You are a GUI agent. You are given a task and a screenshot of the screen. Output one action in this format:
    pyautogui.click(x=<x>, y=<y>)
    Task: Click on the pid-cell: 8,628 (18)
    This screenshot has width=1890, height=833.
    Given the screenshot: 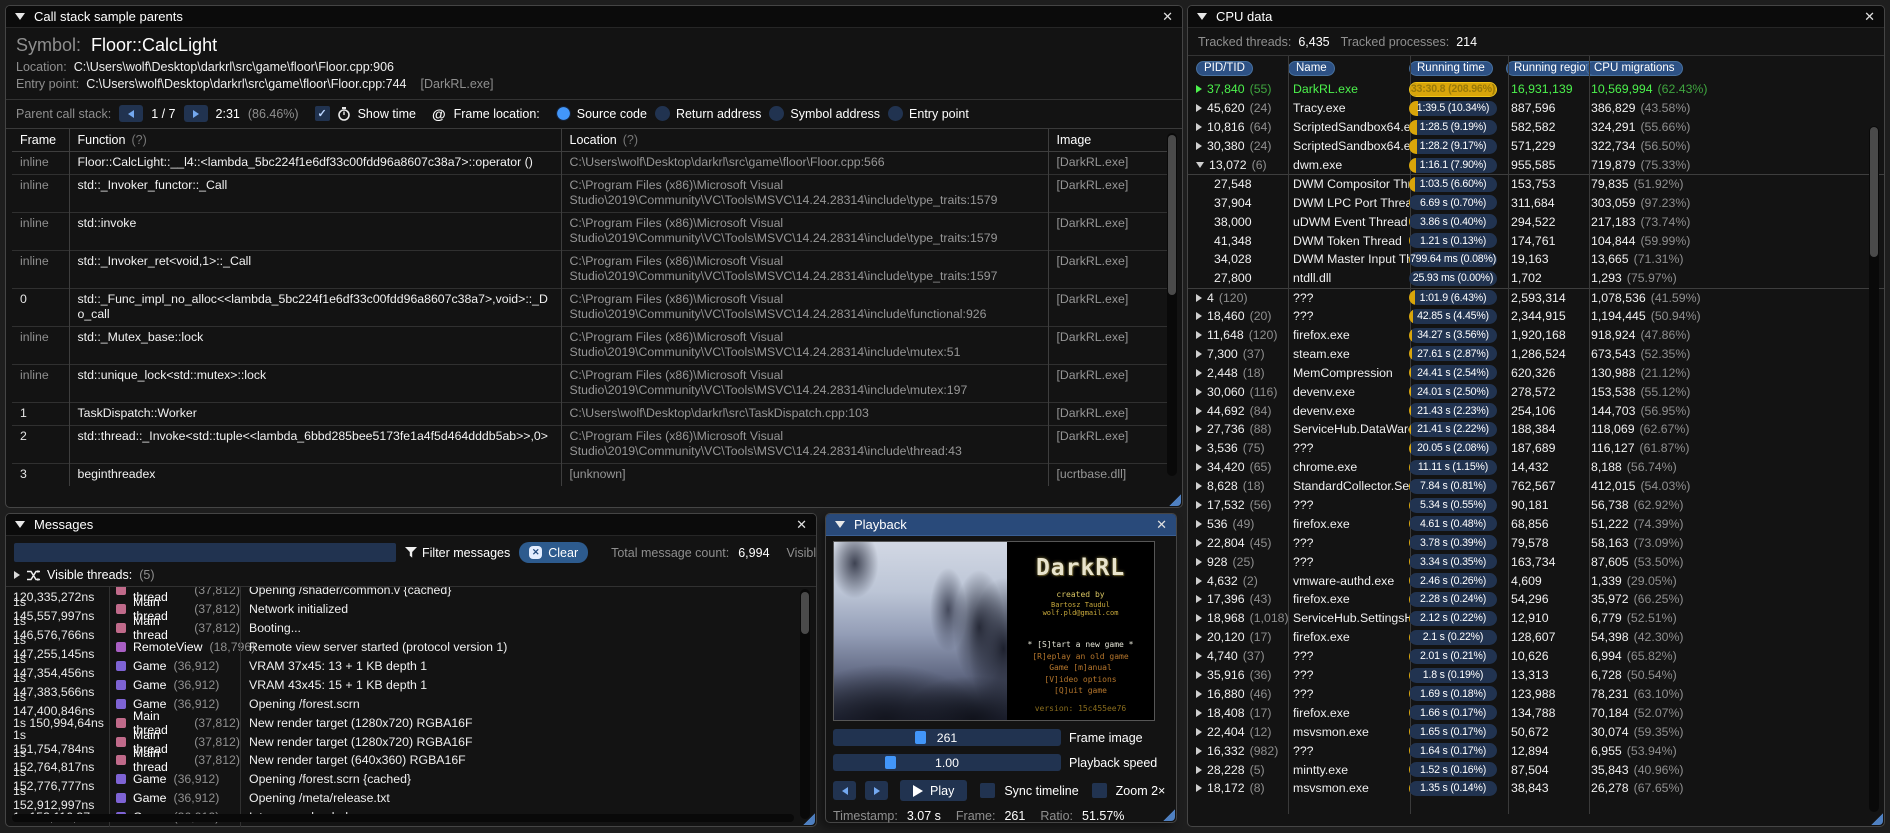 What is the action you would take?
    pyautogui.click(x=1242, y=486)
    